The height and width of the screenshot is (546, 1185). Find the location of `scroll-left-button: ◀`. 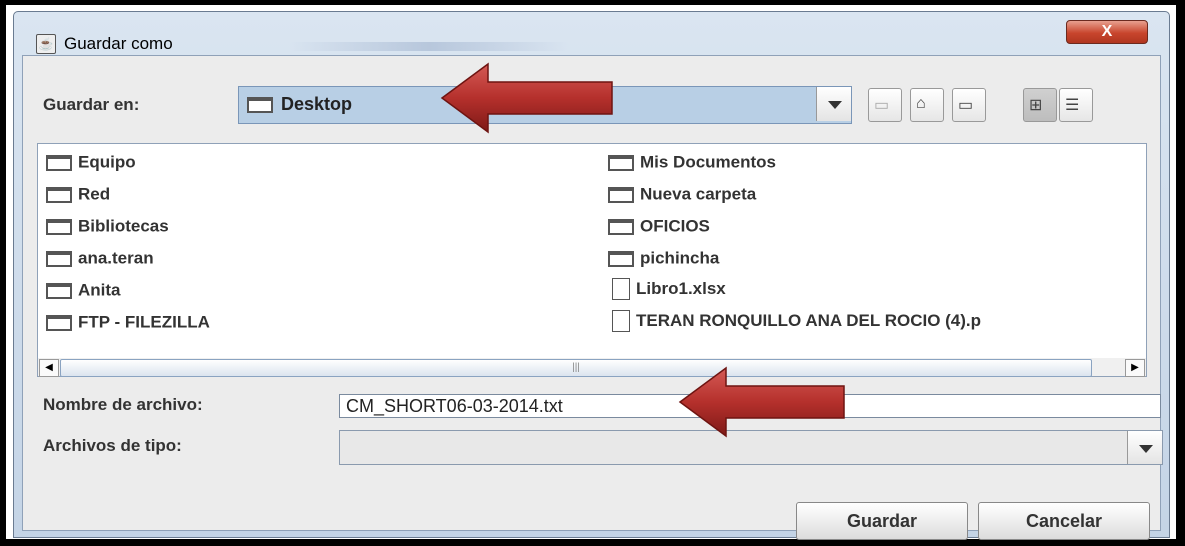

scroll-left-button: ◀ is located at coordinates (49, 368).